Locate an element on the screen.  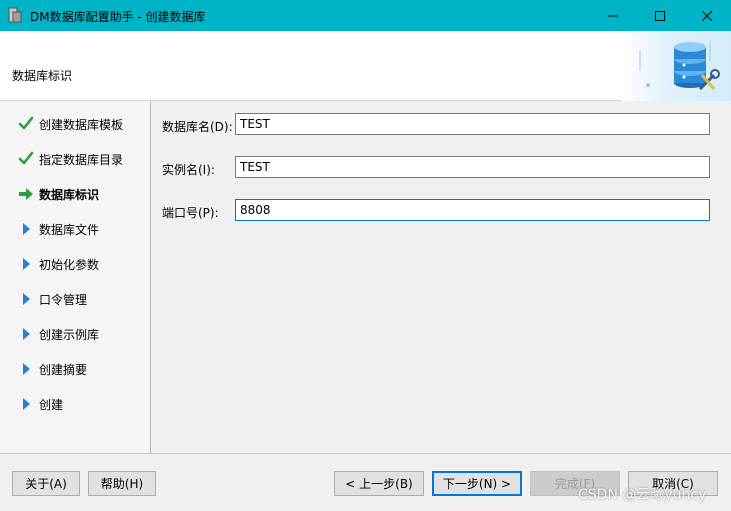
step-item-db-directory: 指定数据库目录 is located at coordinates (75, 159).